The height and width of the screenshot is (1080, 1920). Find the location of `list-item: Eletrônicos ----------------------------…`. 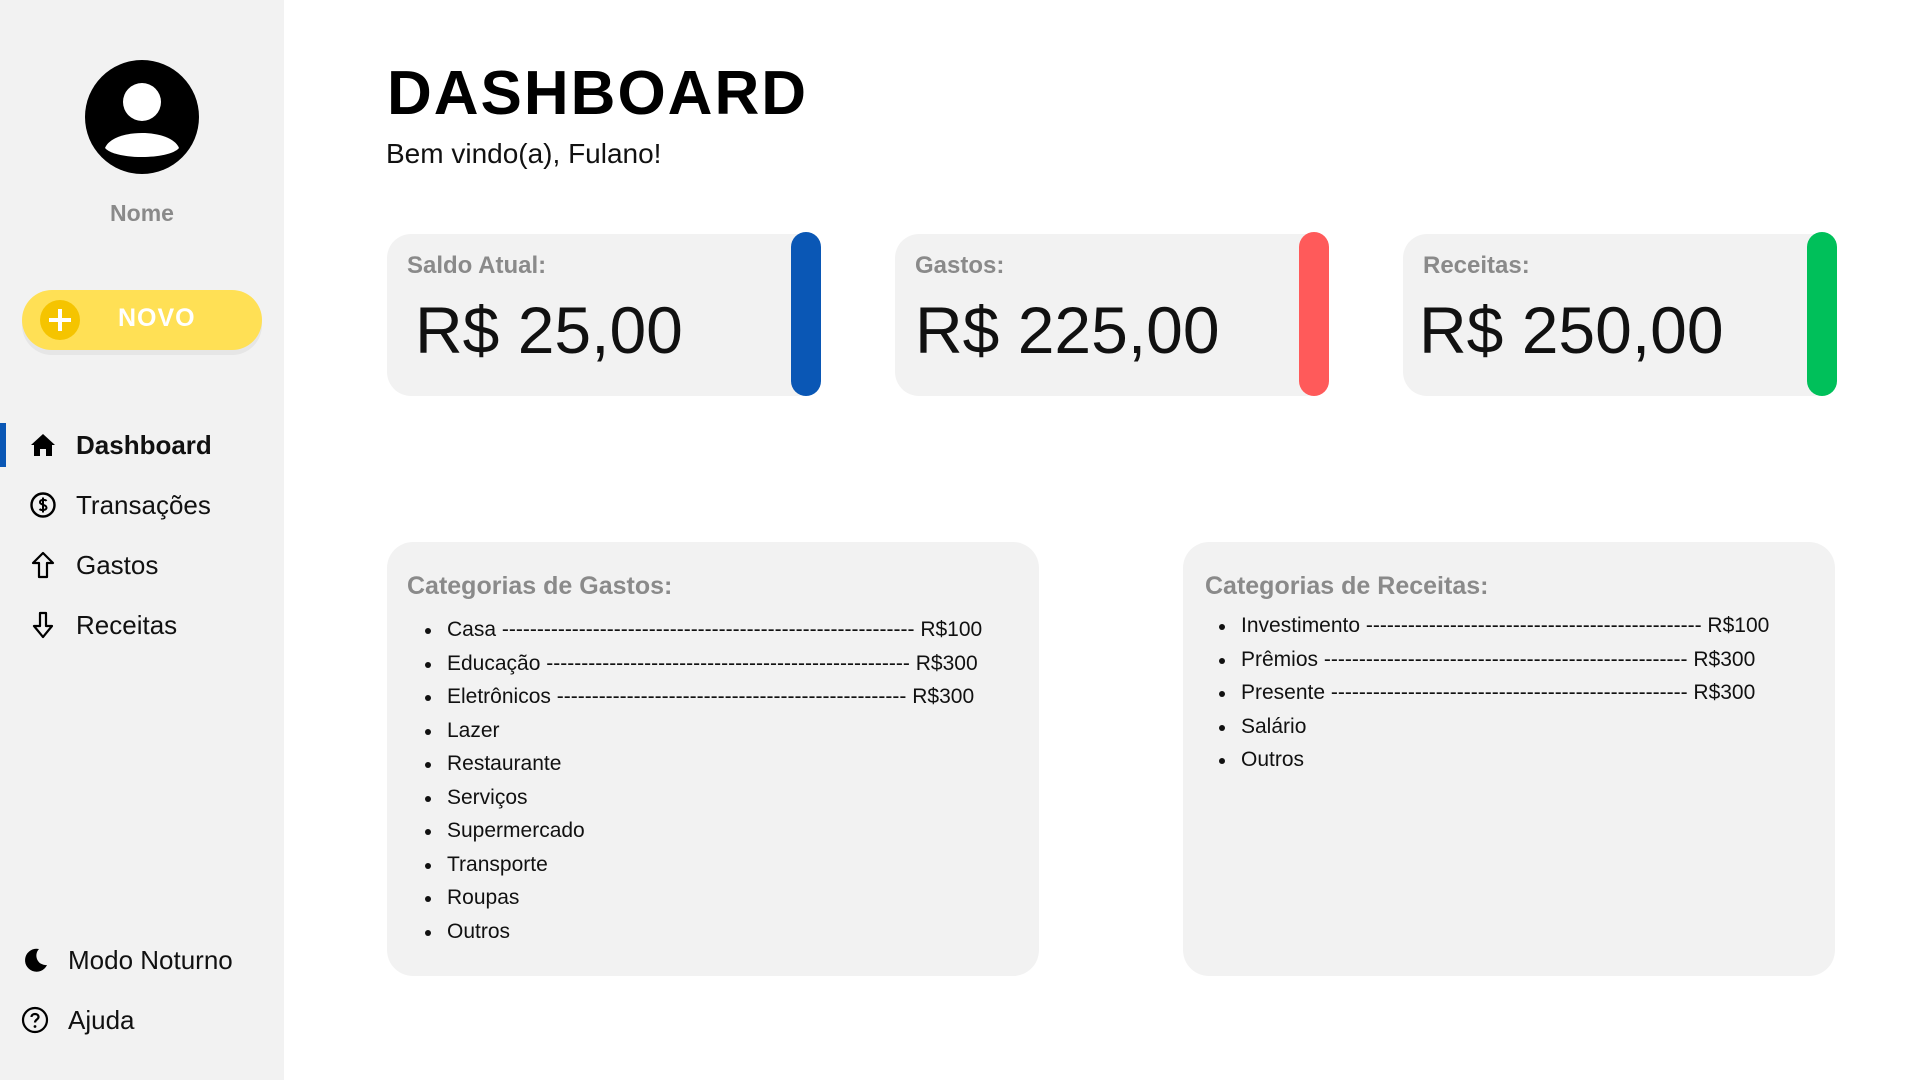

list-item: Eletrônicos ----------------------------… is located at coordinates (703, 702).